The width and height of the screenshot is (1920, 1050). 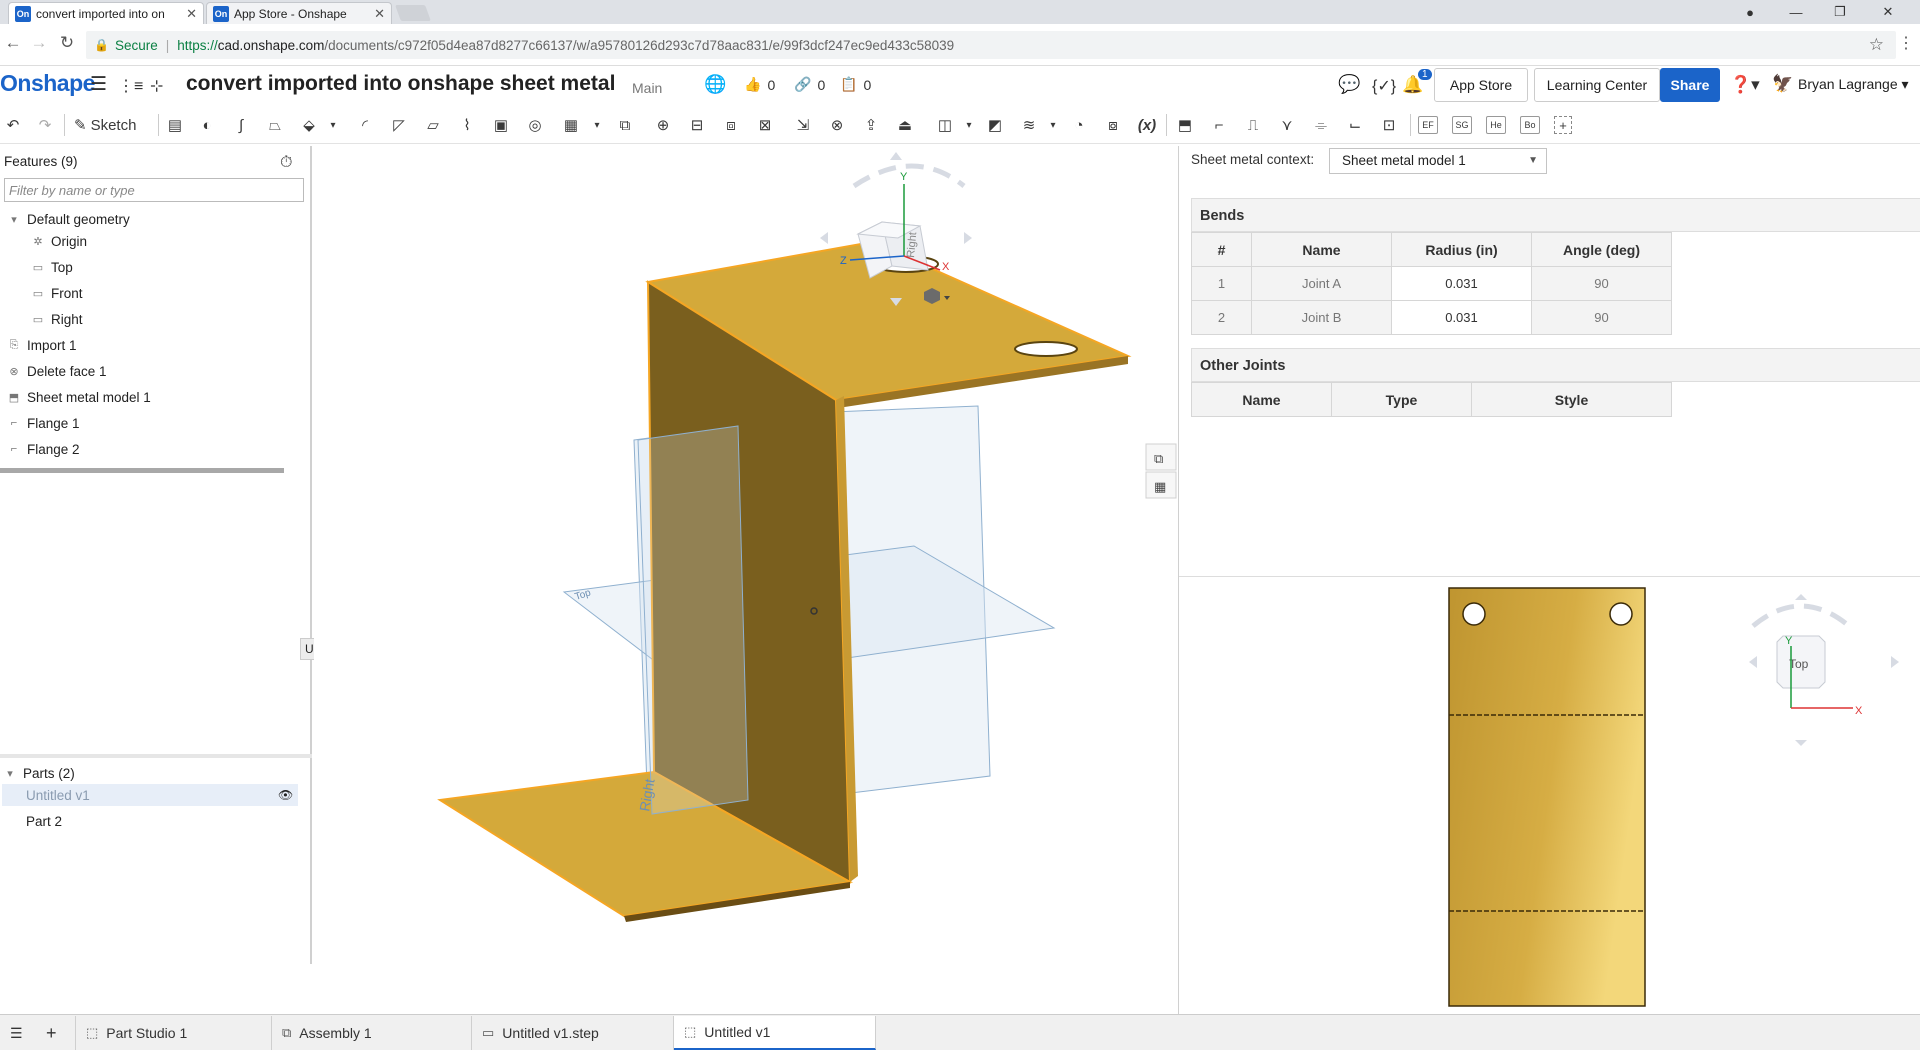 I want to click on custom-feature-ef-button: EF, so click(x=1428, y=125).